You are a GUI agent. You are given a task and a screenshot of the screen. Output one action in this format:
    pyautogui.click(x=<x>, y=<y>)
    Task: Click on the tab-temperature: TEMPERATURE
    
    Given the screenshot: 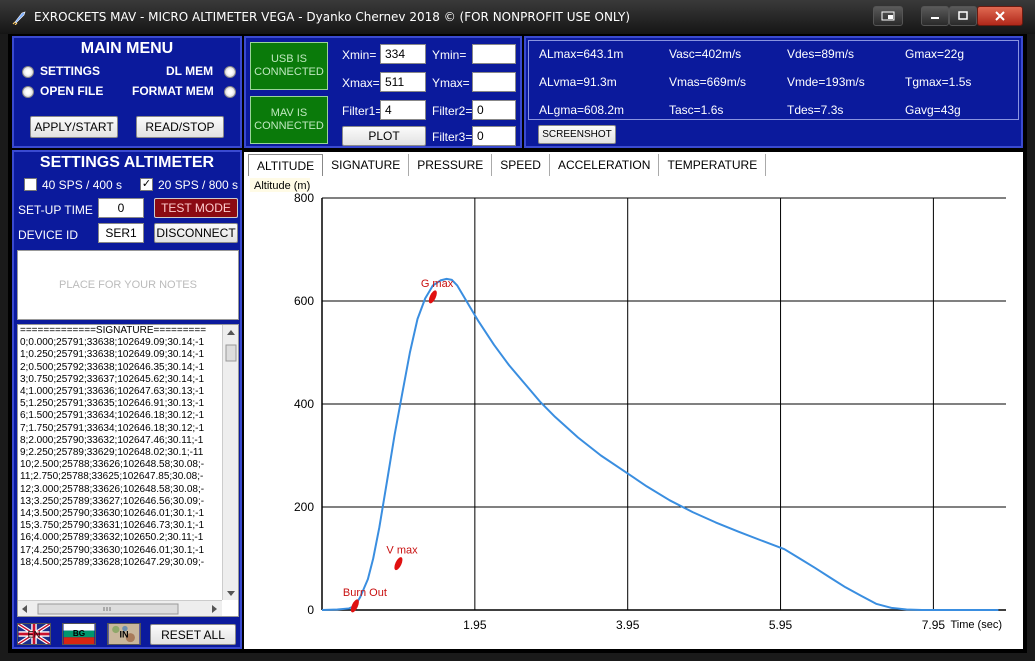 What is the action you would take?
    pyautogui.click(x=713, y=165)
    